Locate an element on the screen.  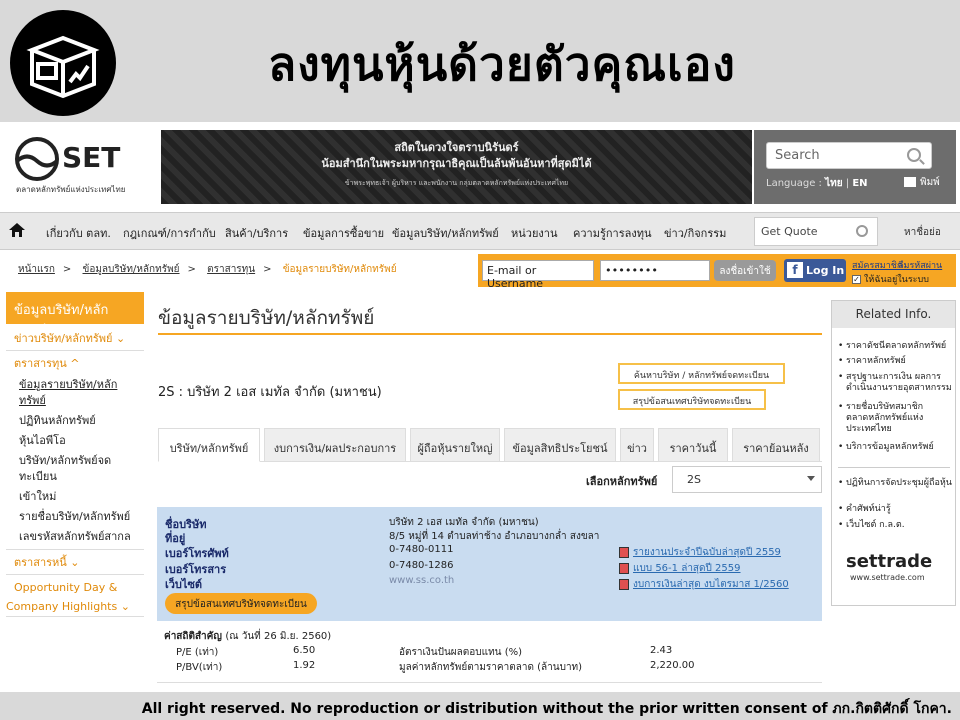
sidebar-title: ข้อมูลบริษัท/หลักทรัพย์ is located at coordinates (75, 315).